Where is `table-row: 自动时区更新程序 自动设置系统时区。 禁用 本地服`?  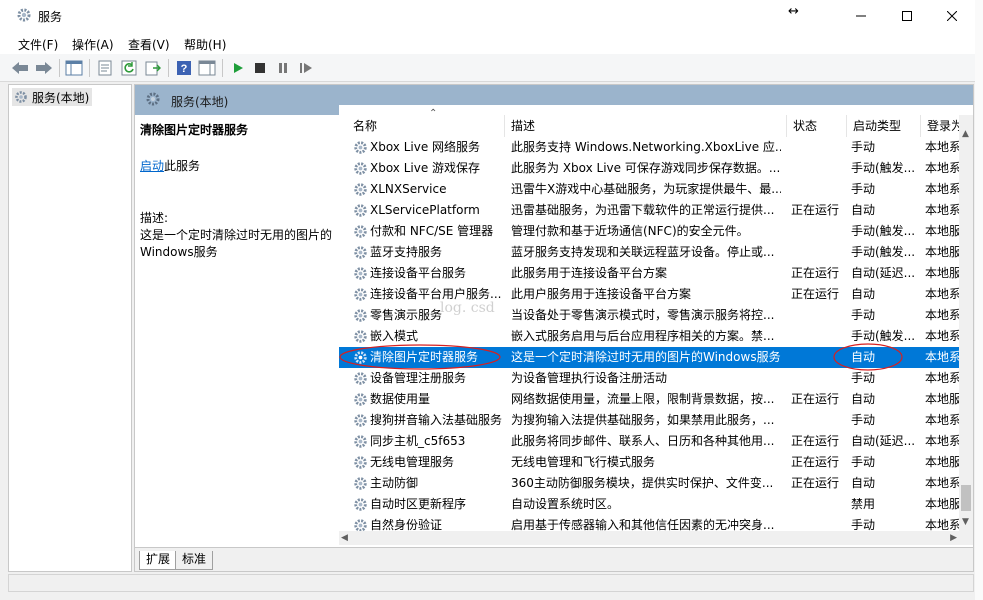
table-row: 自动时区更新程序 自动设置系统时区。 禁用 本地服 is located at coordinates (656, 504).